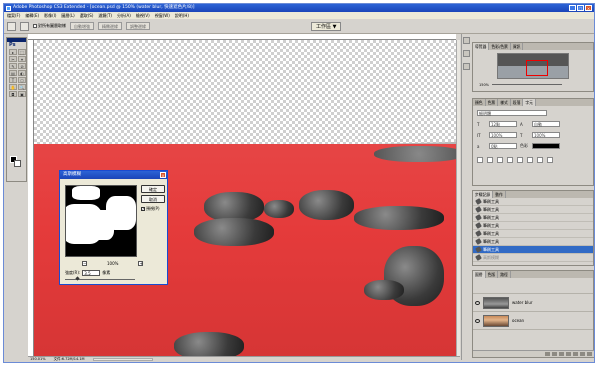 This screenshot has width=600, height=368. Describe the element at coordinates (503, 135) in the screenshot. I see `vertical-scale-field: 100%` at that location.